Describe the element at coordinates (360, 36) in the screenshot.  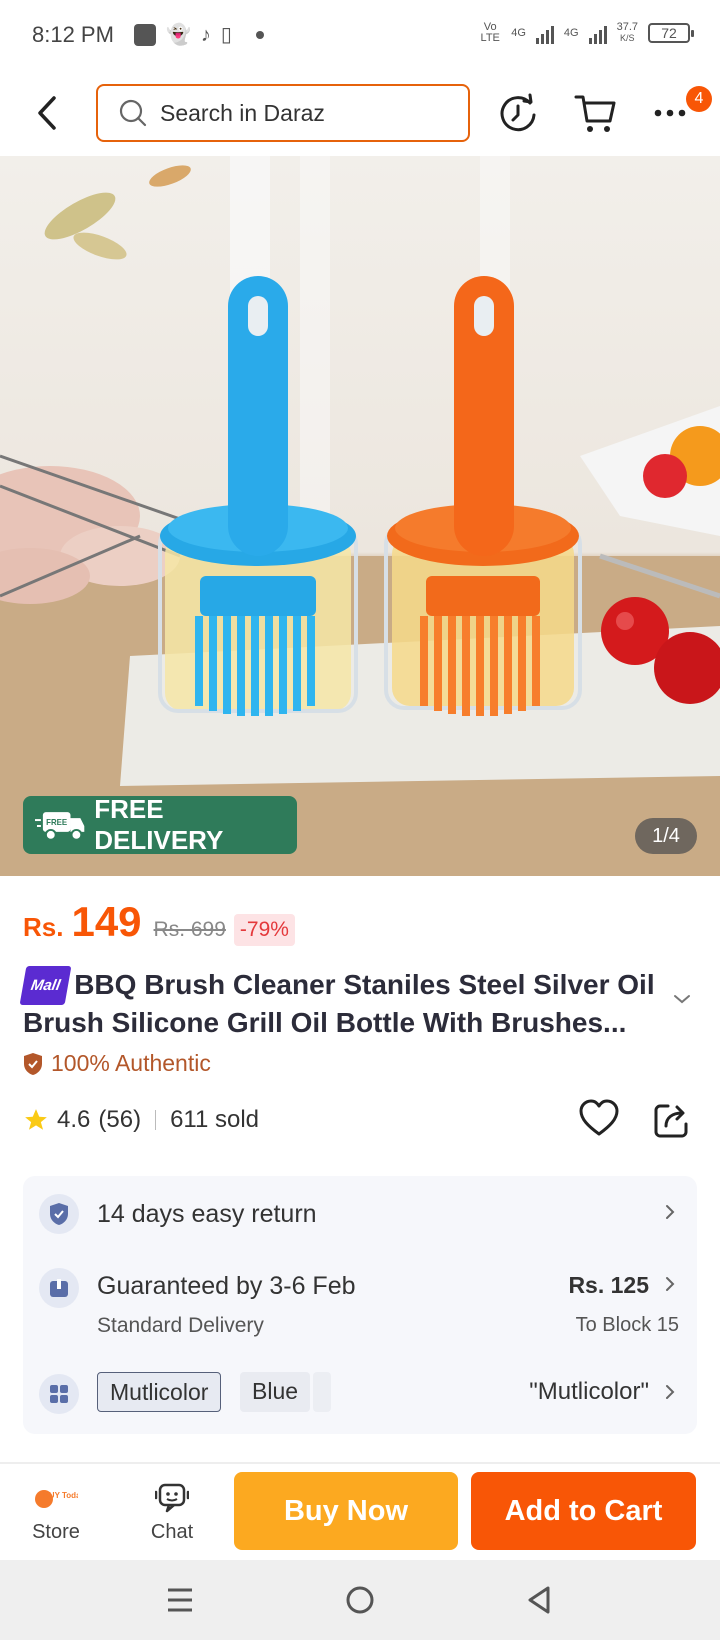
I see `status-bar: 8:12 PM 👻 ♪ ▯ Vo LTE 4G 4G 37.7 K/S 72` at that location.